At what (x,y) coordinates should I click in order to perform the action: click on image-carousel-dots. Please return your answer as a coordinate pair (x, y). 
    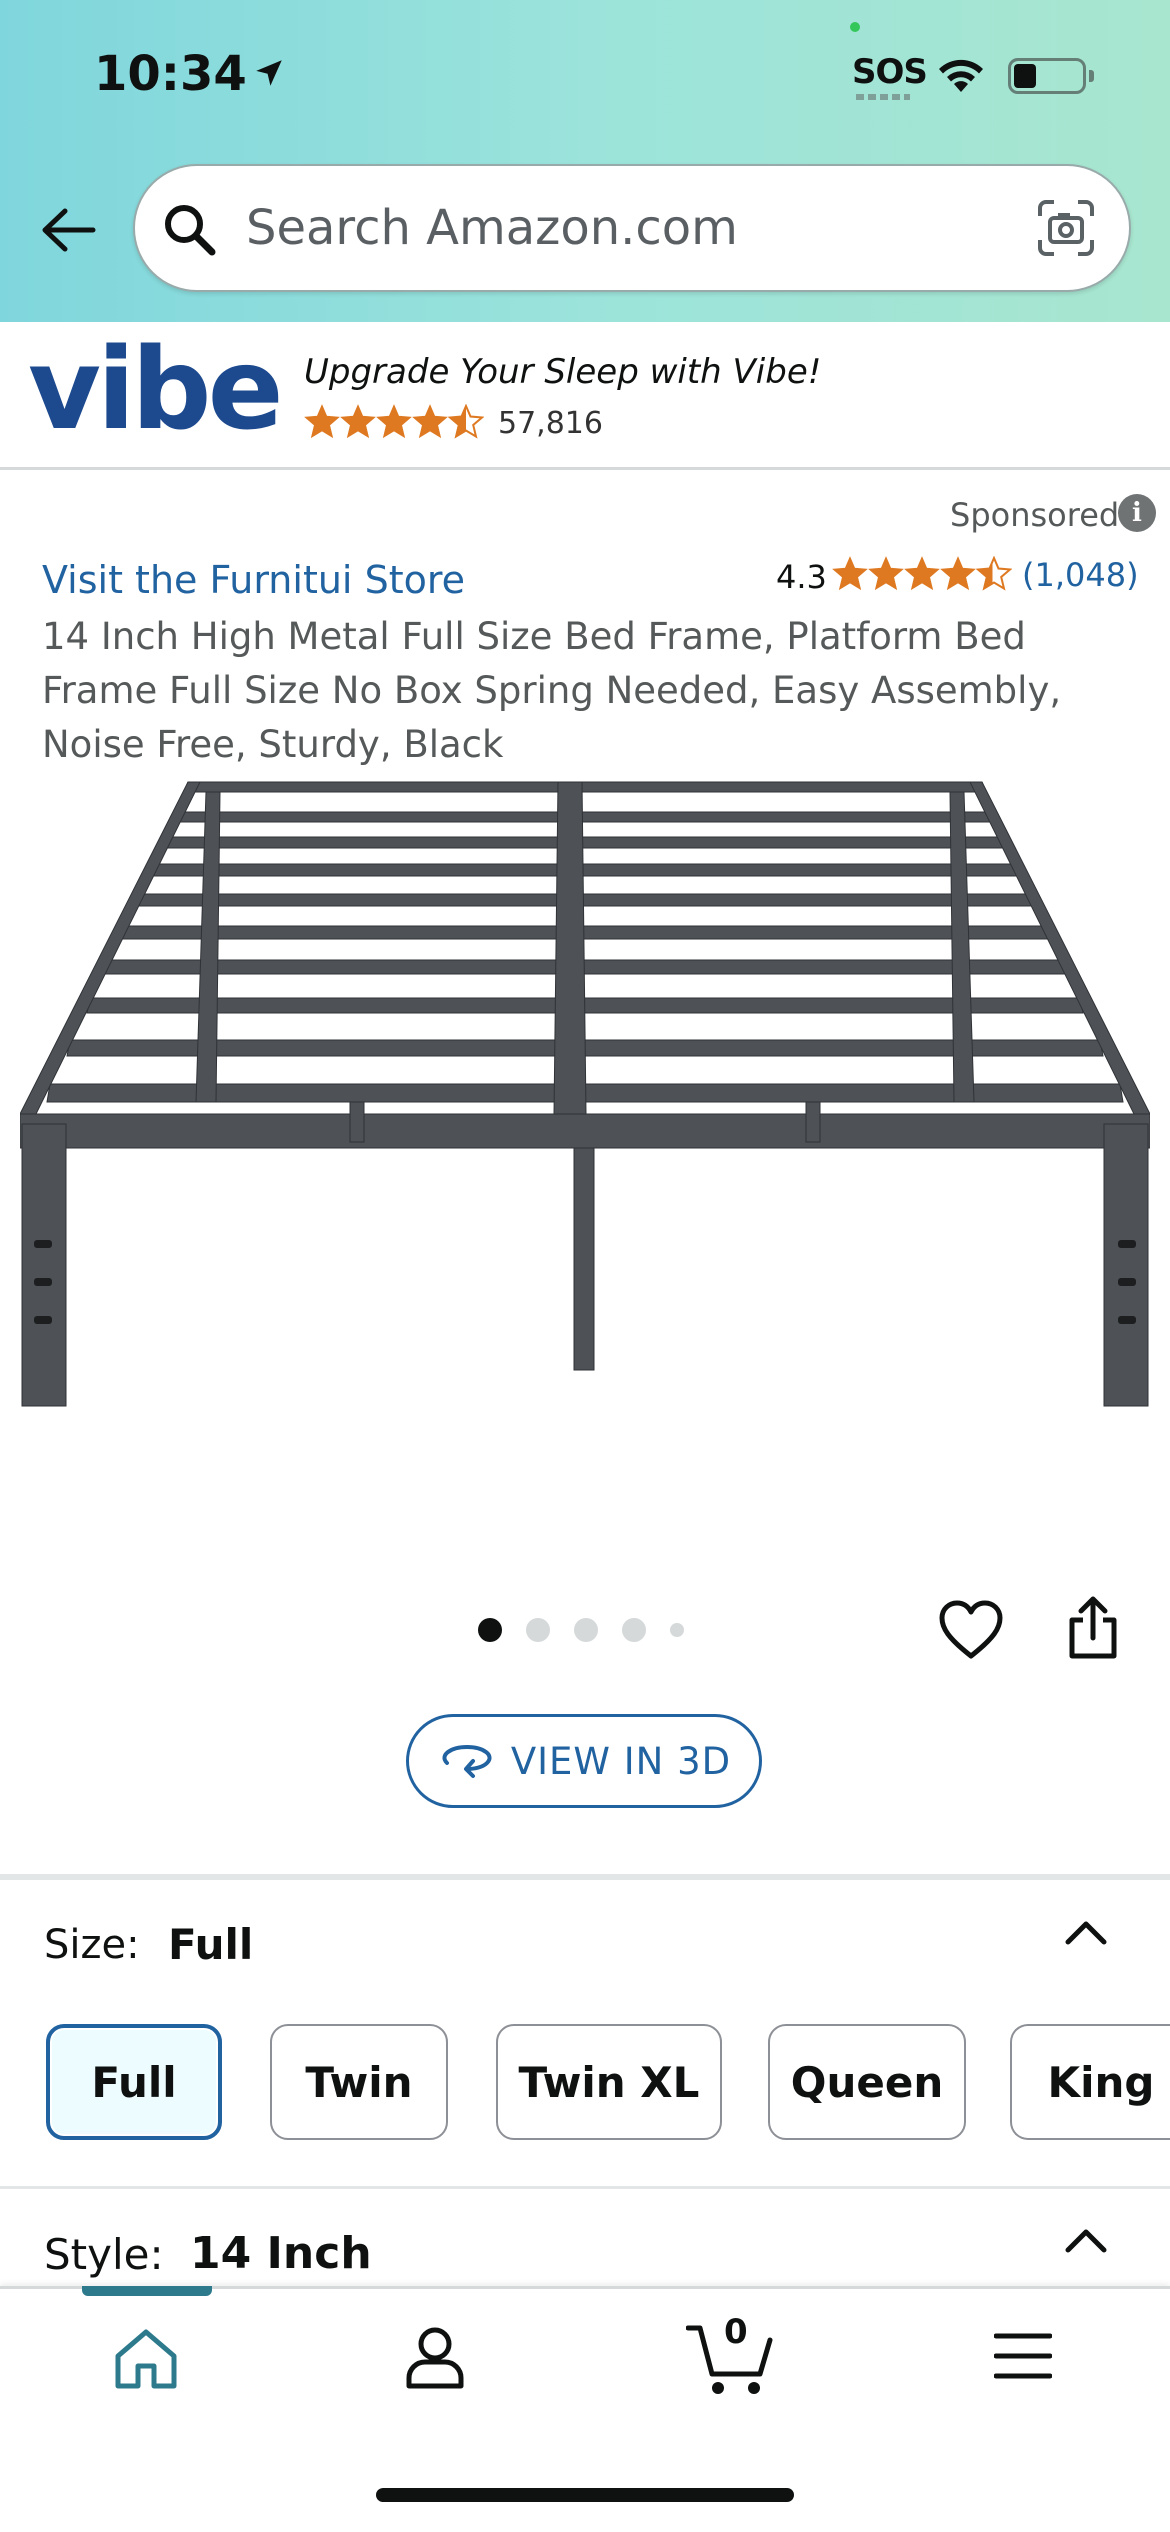
    Looking at the image, I should click on (581, 1630).